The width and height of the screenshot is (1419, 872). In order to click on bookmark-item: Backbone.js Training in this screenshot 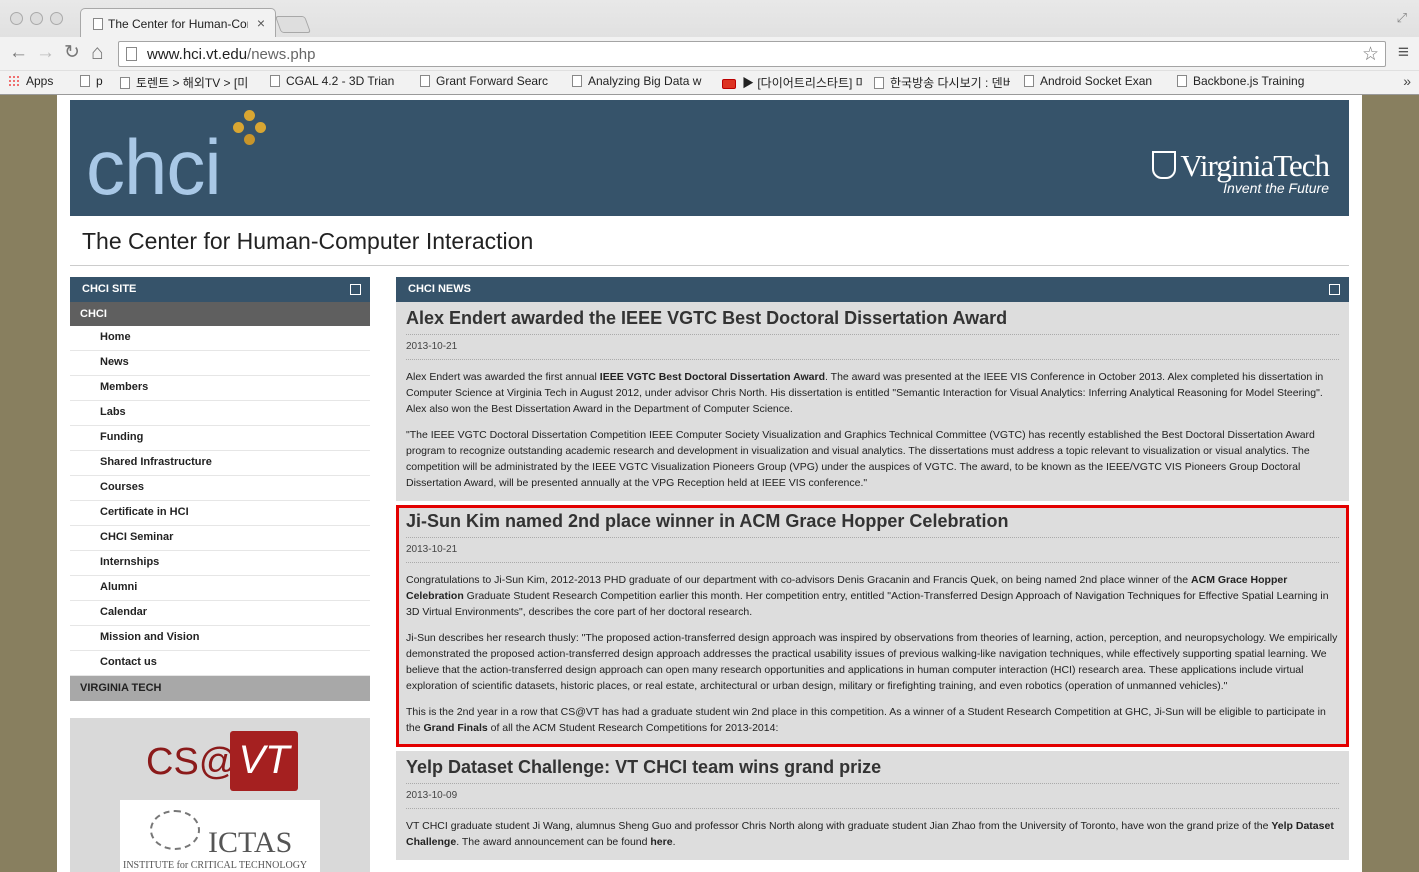, I will do `click(1247, 81)`.